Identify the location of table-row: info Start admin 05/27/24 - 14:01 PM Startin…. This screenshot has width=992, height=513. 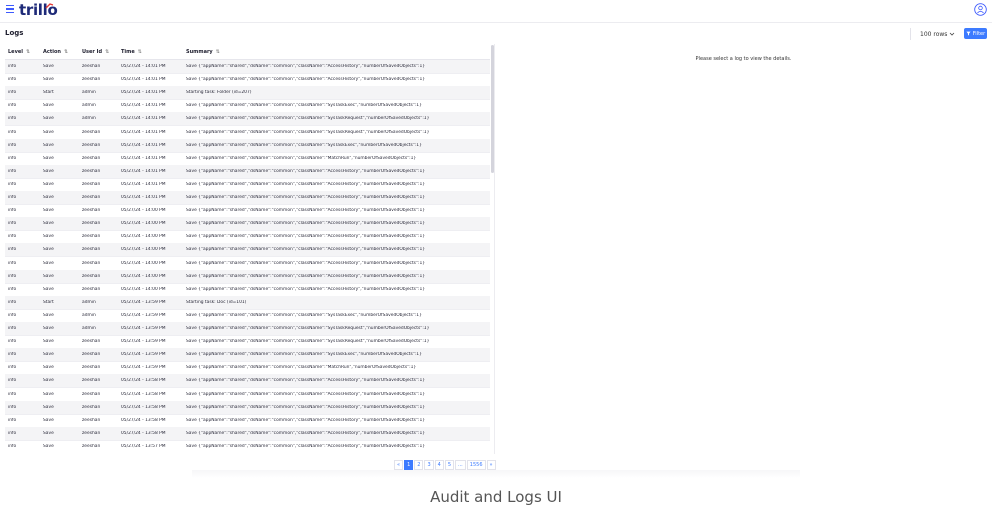
(247, 93).